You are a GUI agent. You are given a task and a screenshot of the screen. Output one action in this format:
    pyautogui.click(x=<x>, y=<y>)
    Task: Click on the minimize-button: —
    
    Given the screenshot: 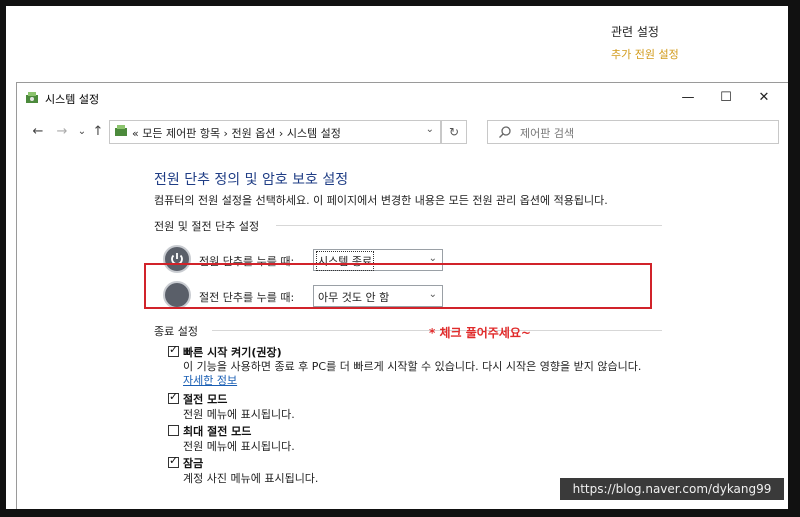 What is the action you would take?
    pyautogui.click(x=688, y=98)
    